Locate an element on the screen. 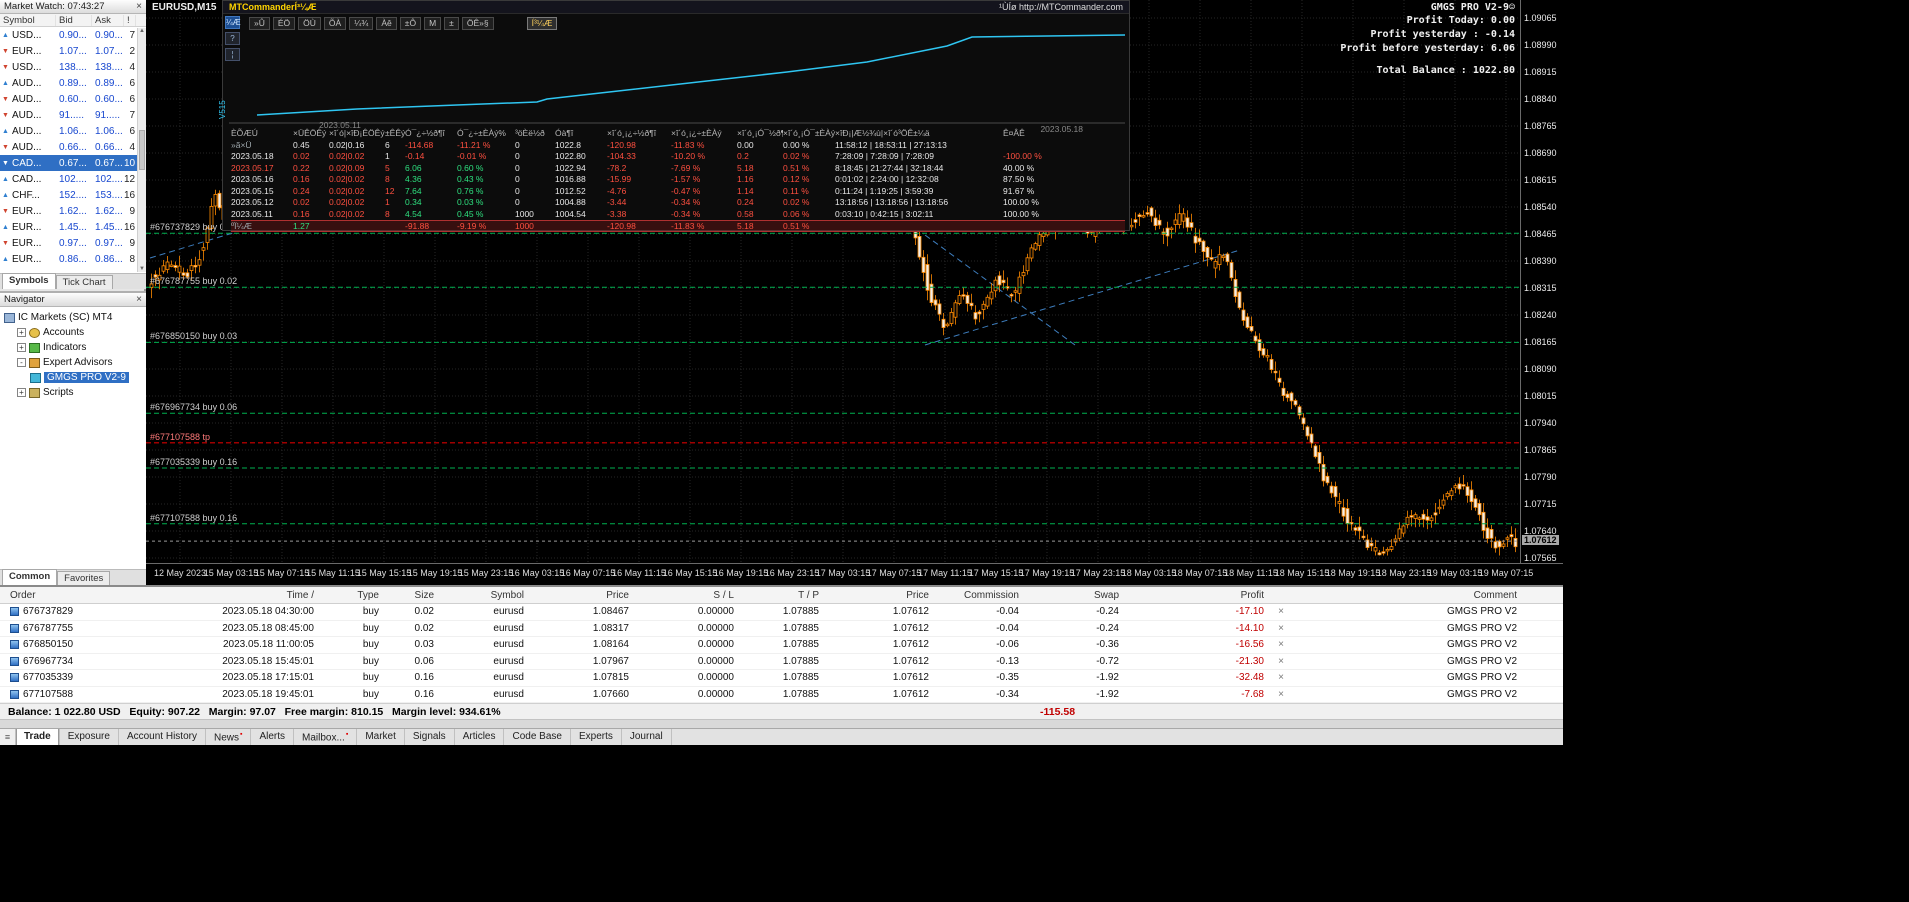  terminal-tab-mailbox: Mailbox...▪ is located at coordinates (326, 737).